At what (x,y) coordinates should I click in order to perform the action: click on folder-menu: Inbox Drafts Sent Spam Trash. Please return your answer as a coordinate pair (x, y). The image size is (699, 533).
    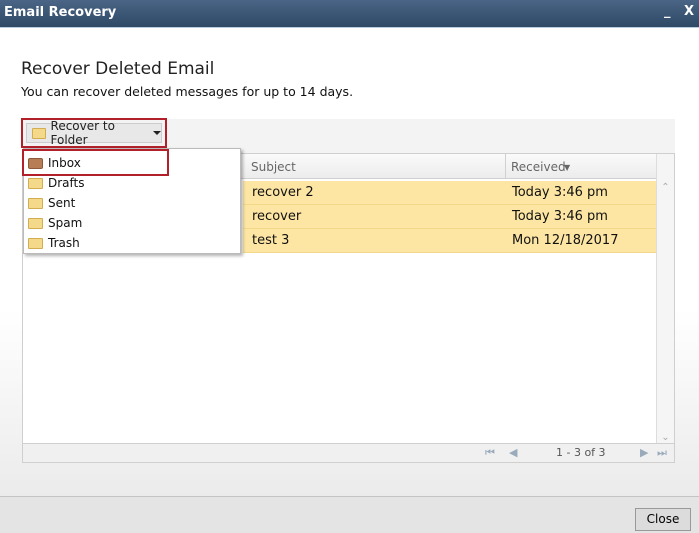
    Looking at the image, I should click on (131, 201).